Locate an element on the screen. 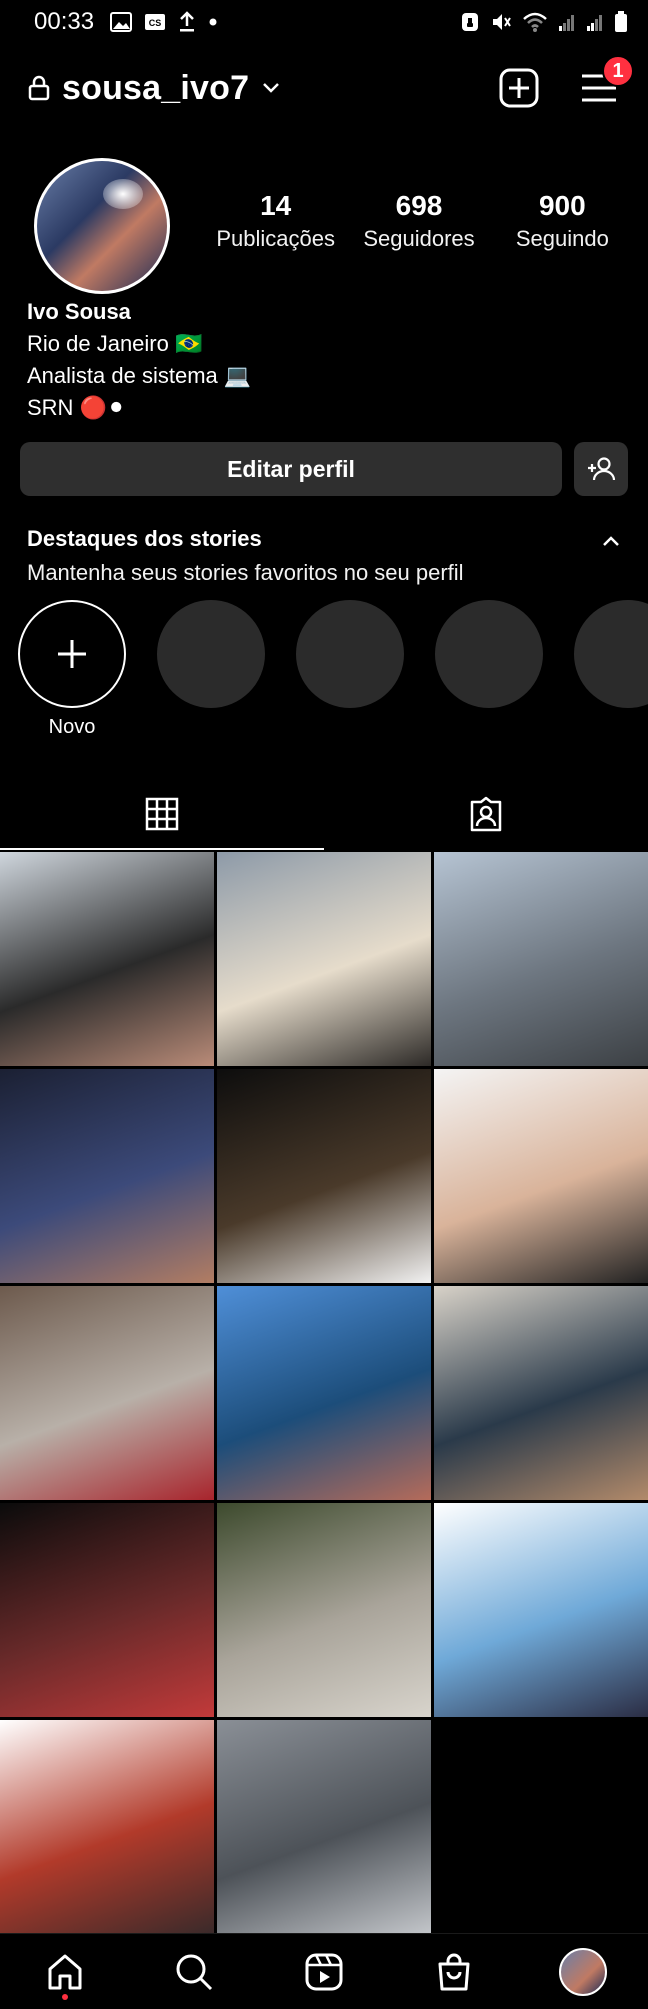 The height and width of the screenshot is (2009, 648). display-name: Ivo Sousa is located at coordinates (79, 311).